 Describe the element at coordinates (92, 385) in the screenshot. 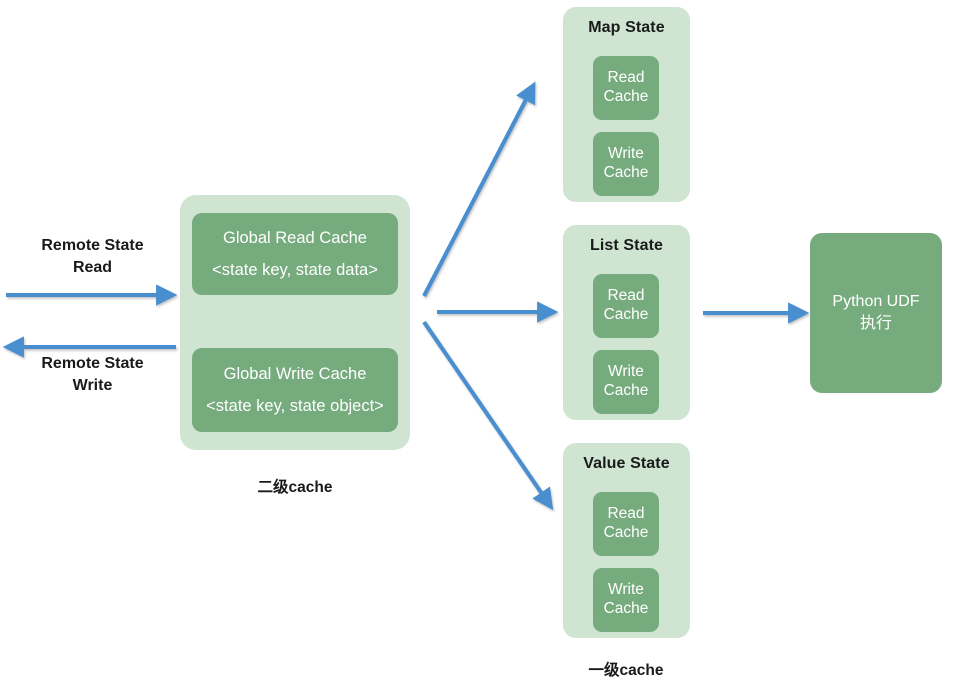

I see `remote-state-write-line-2: Write` at that location.